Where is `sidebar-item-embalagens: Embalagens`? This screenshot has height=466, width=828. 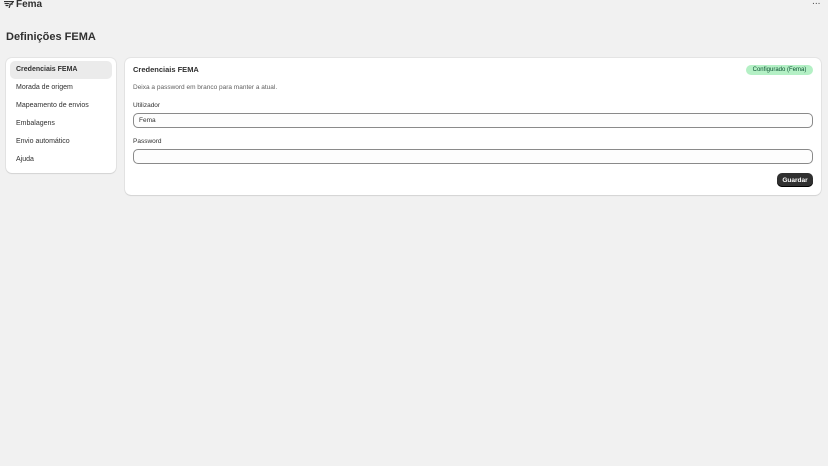 sidebar-item-embalagens: Embalagens is located at coordinates (61, 124).